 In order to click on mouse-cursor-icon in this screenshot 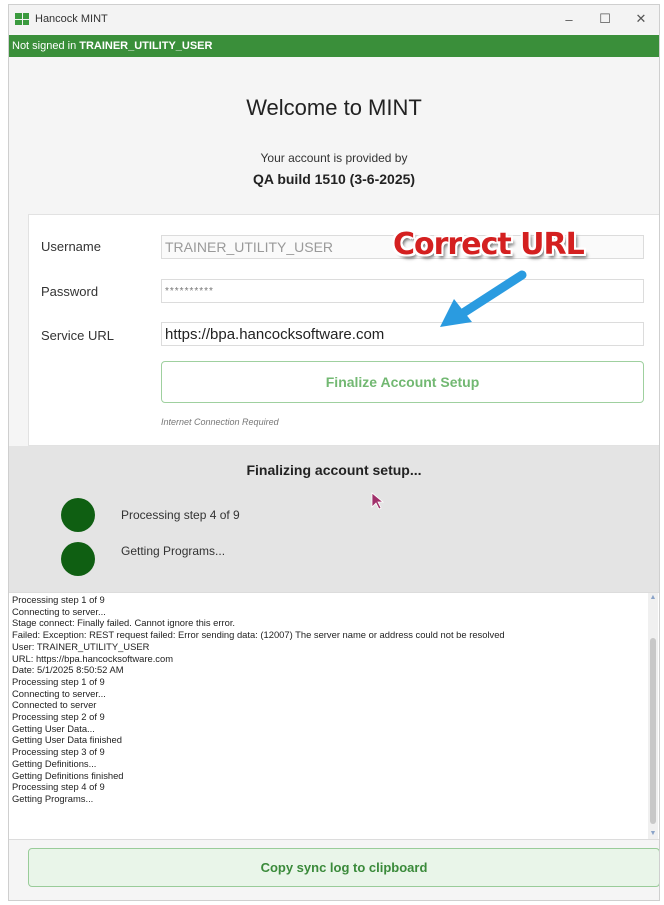, I will do `click(378, 501)`.